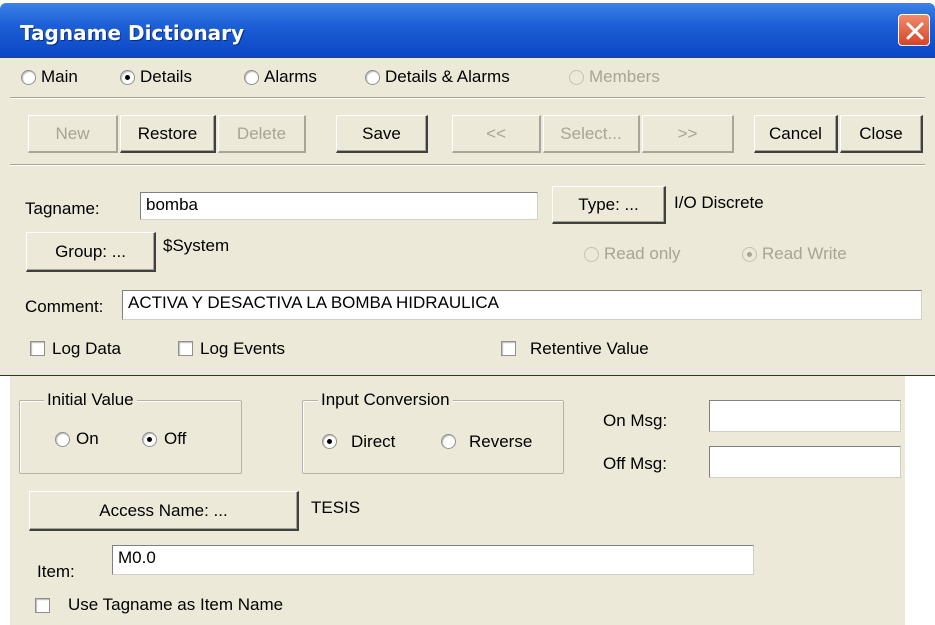 The height and width of the screenshot is (625, 935). Describe the element at coordinates (132, 33) in the screenshot. I see `window-title: Tagname Dictionary` at that location.